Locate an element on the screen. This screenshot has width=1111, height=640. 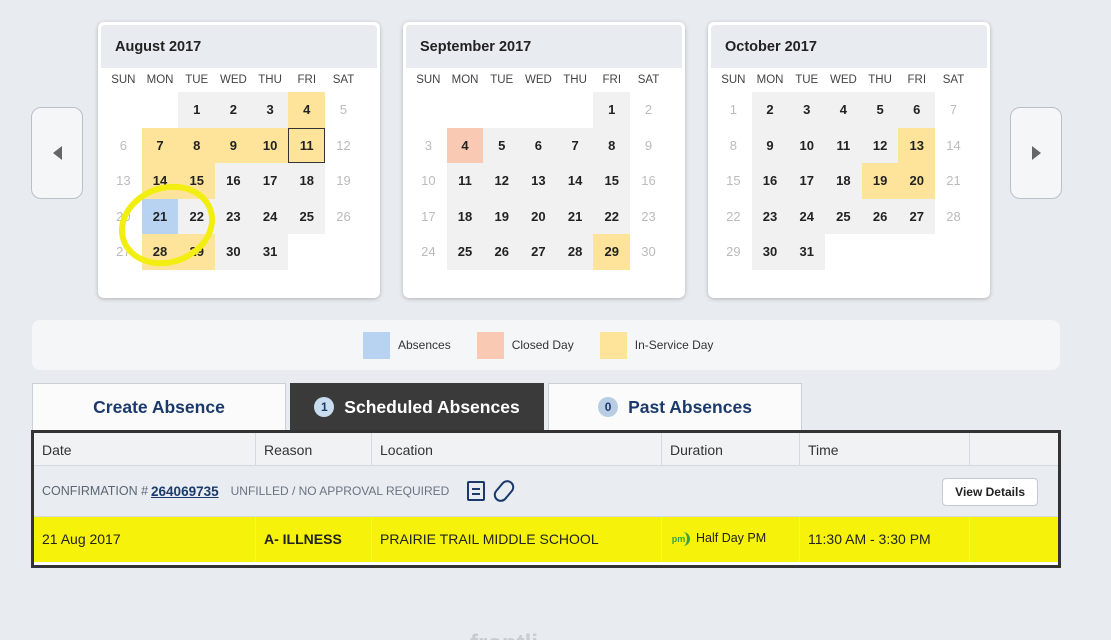
paperclip-icon is located at coordinates (504, 491).